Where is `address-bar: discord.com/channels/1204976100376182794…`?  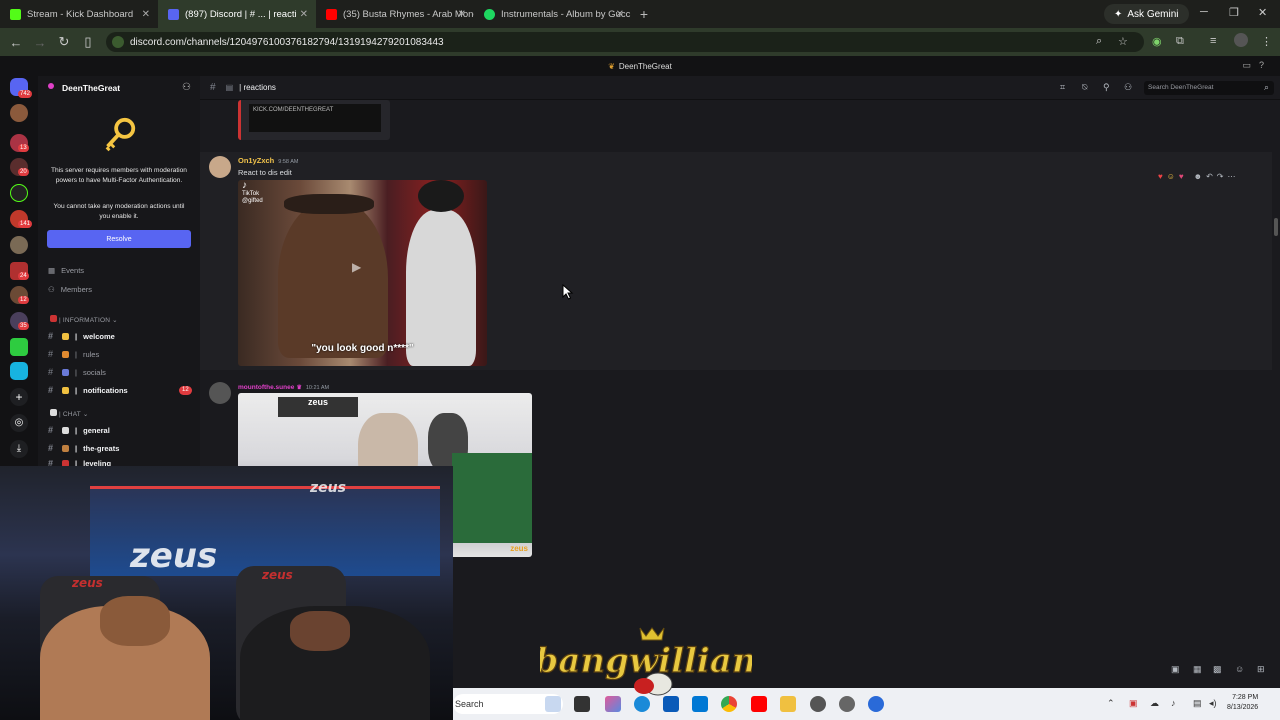 address-bar: discord.com/channels/1204976100376182794… is located at coordinates (625, 42).